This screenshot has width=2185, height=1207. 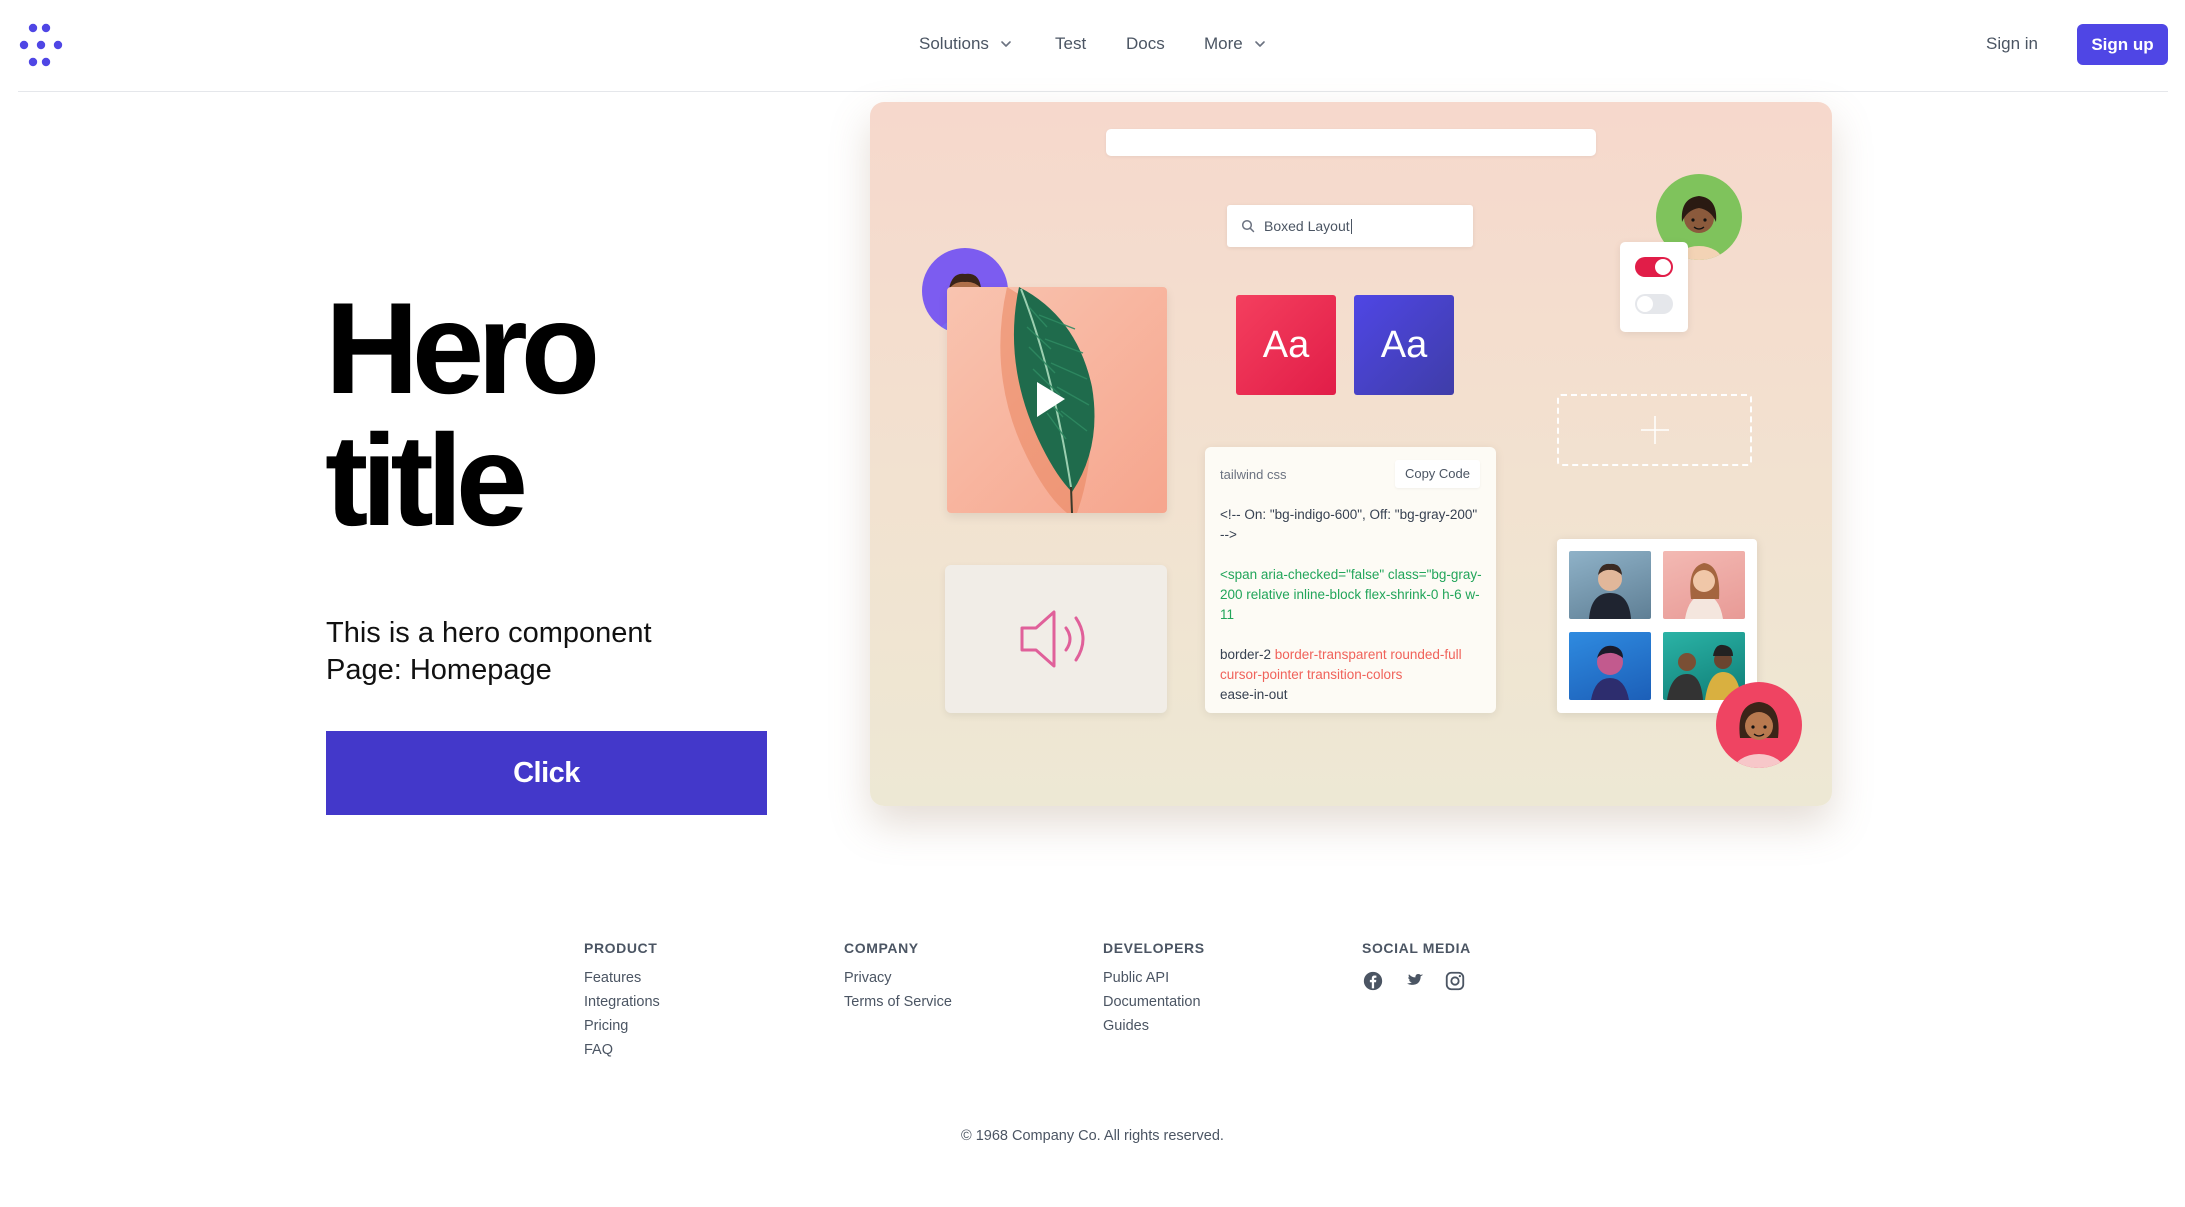 What do you see at coordinates (621, 948) in the screenshot?
I see `footer-heading-product: PRODUCT` at bounding box center [621, 948].